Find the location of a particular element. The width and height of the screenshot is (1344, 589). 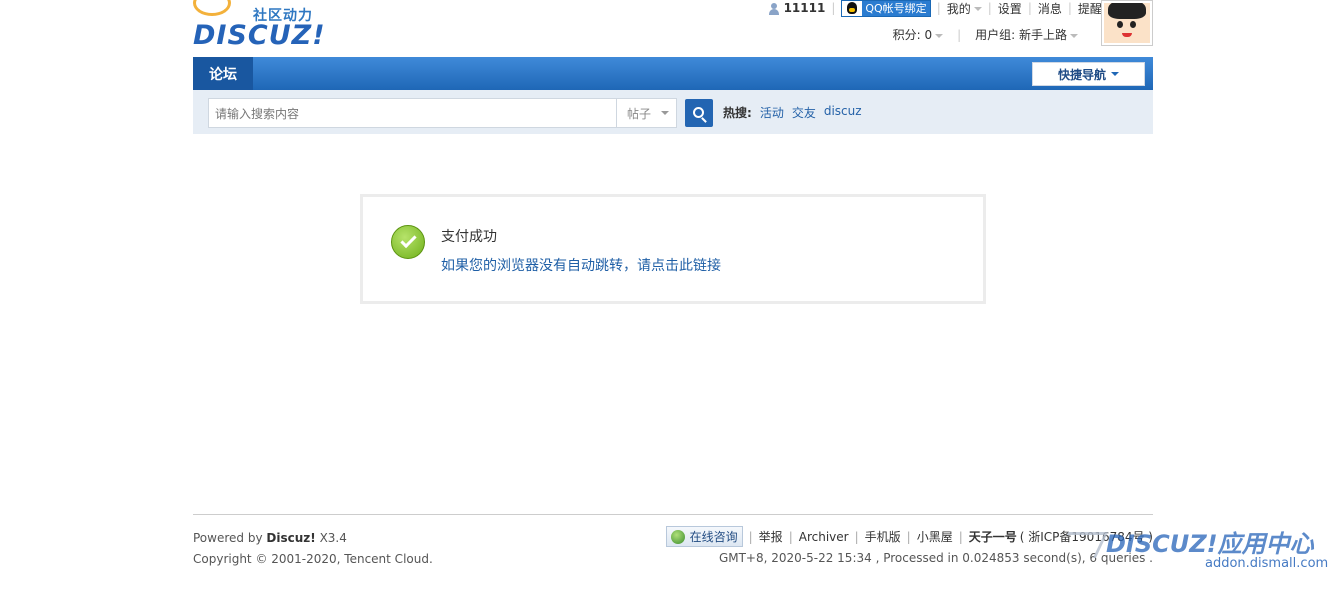

menu-messages: 消息 is located at coordinates (1050, 8).